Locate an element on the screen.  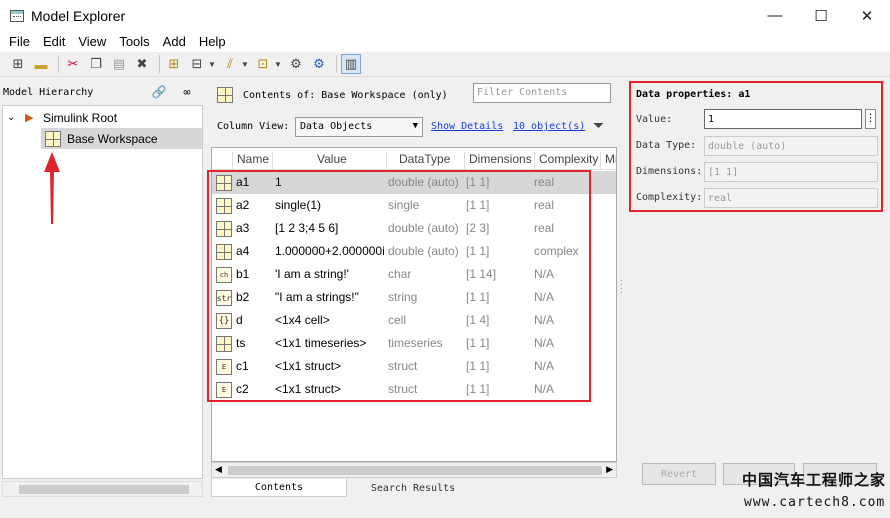
simulink-root-icon: ▶ is located at coordinates (29, 118).